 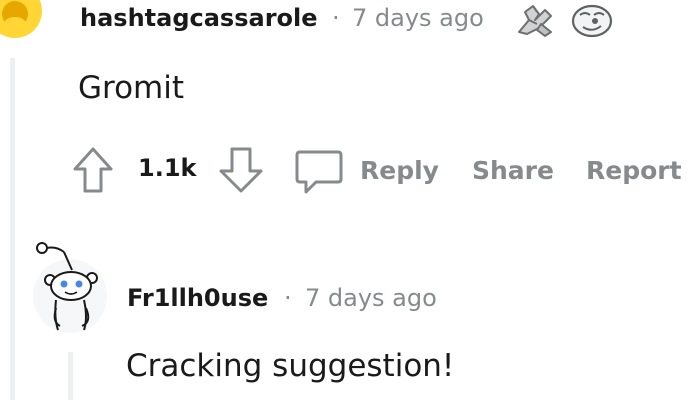 I want to click on report-button: Report, so click(x=634, y=170).